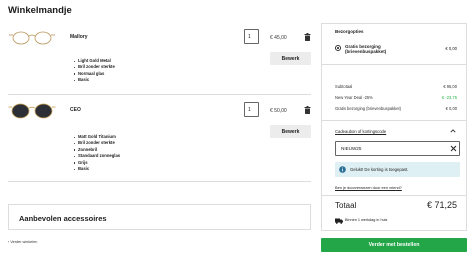  I want to click on referral-link: Ben je doorverwezen door een vriend?, so click(368, 187).